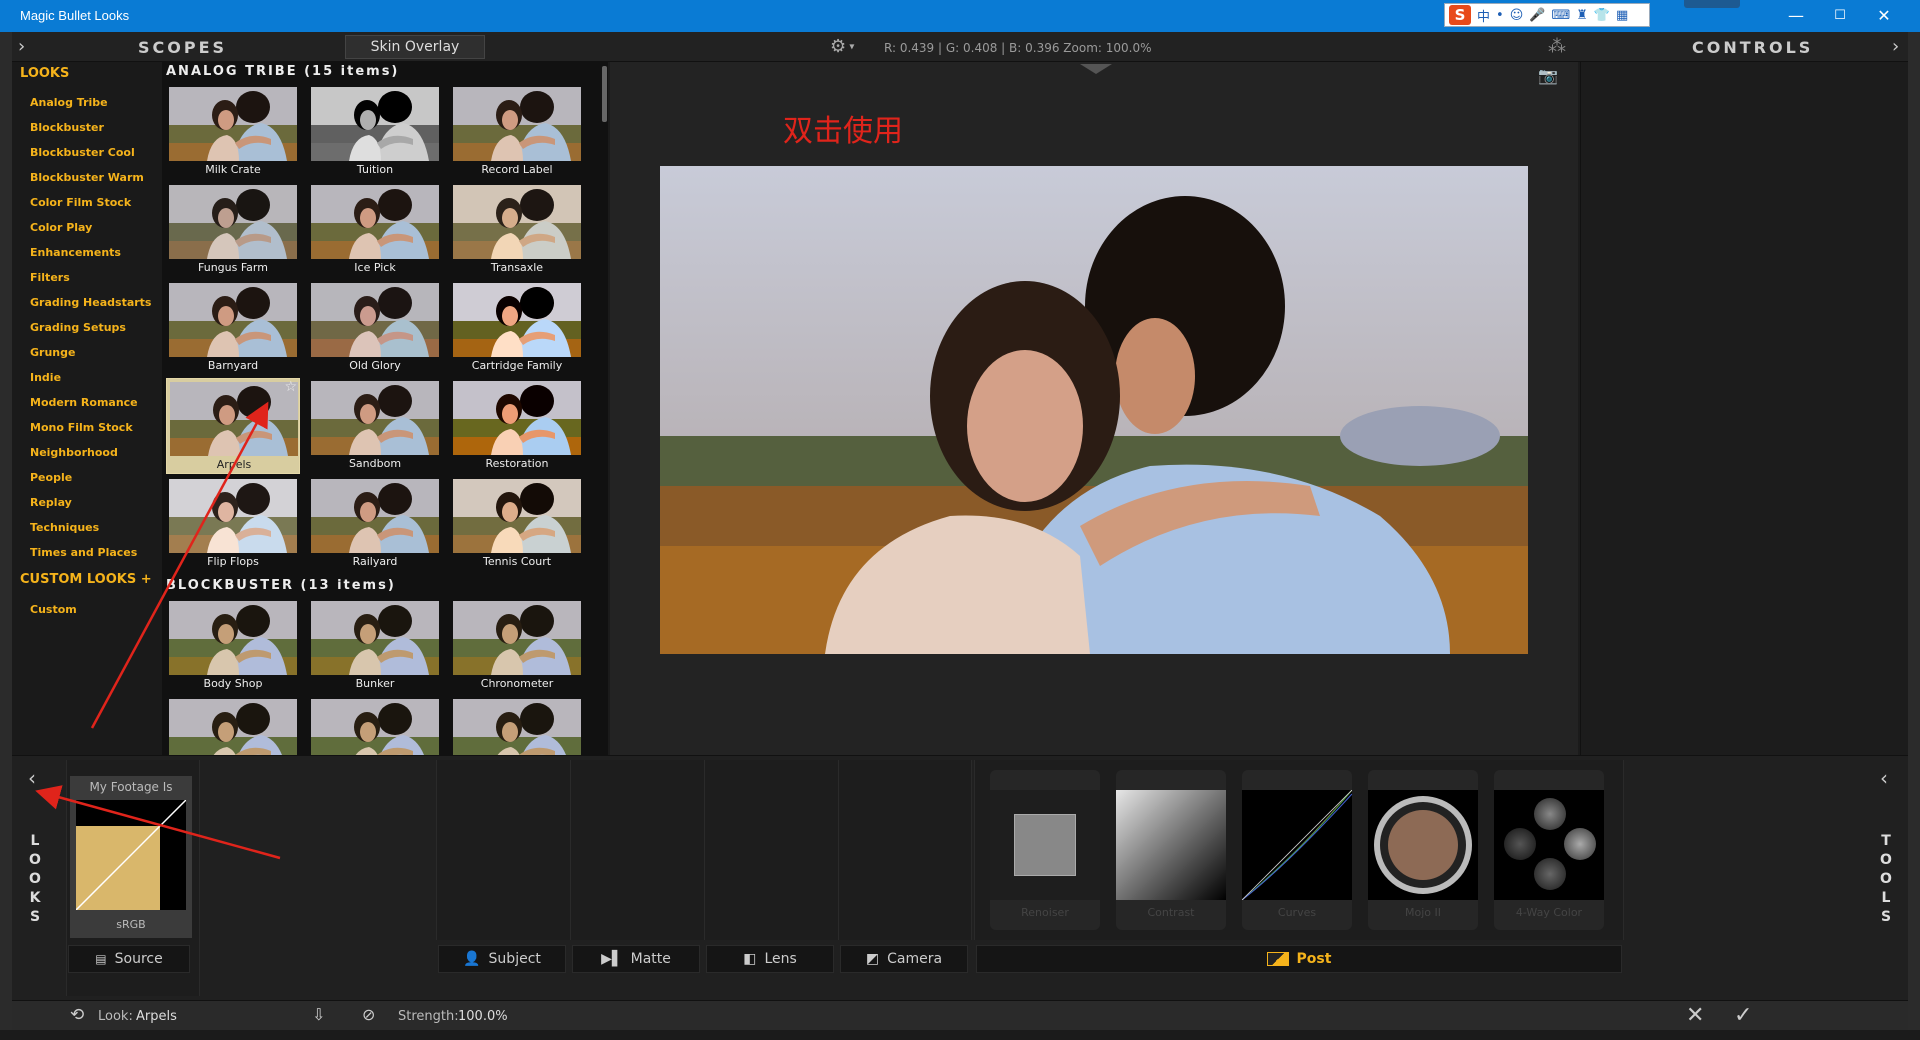 Image resolution: width=1920 pixels, height=1040 pixels. Describe the element at coordinates (415, 47) in the screenshot. I see `skin-overlay-button: Skin Overlay` at that location.